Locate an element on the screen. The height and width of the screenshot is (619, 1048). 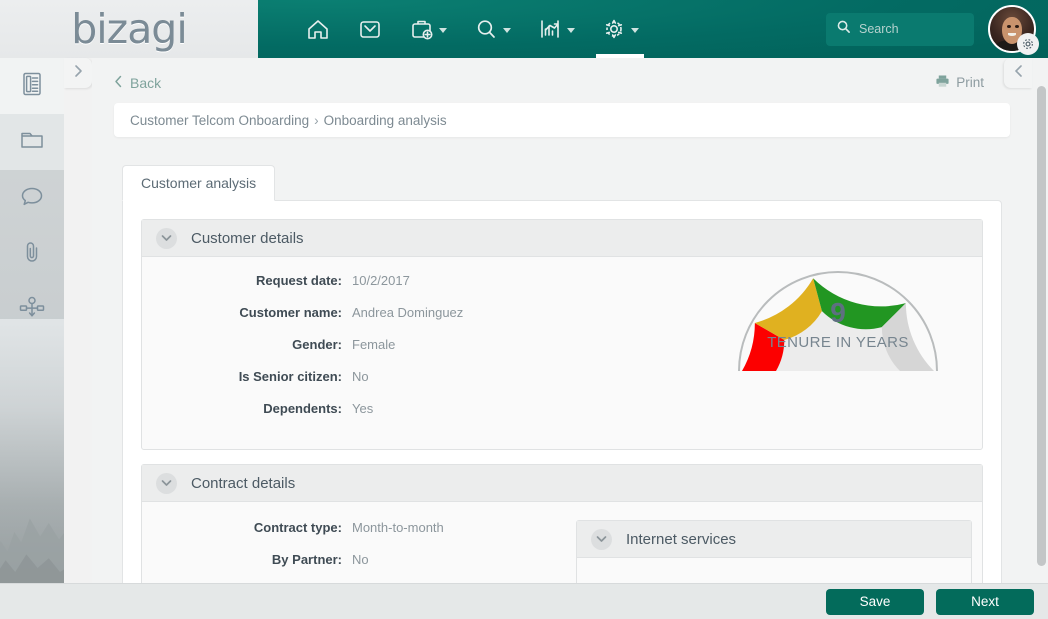
field-label: Is Senior citizen: is located at coordinates (290, 376).